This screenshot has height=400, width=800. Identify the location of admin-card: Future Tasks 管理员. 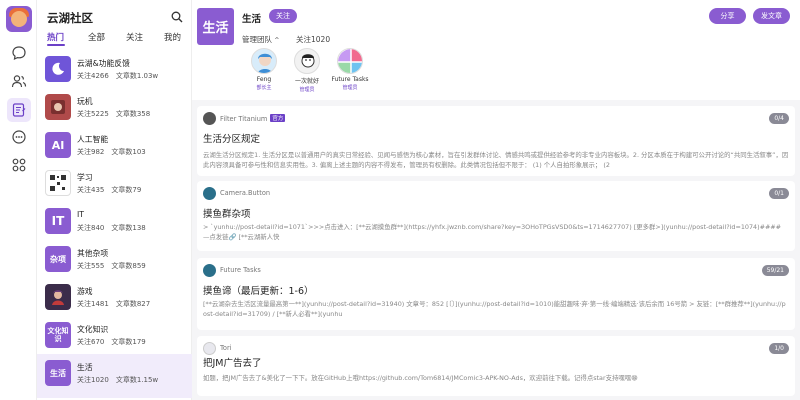
(350, 69).